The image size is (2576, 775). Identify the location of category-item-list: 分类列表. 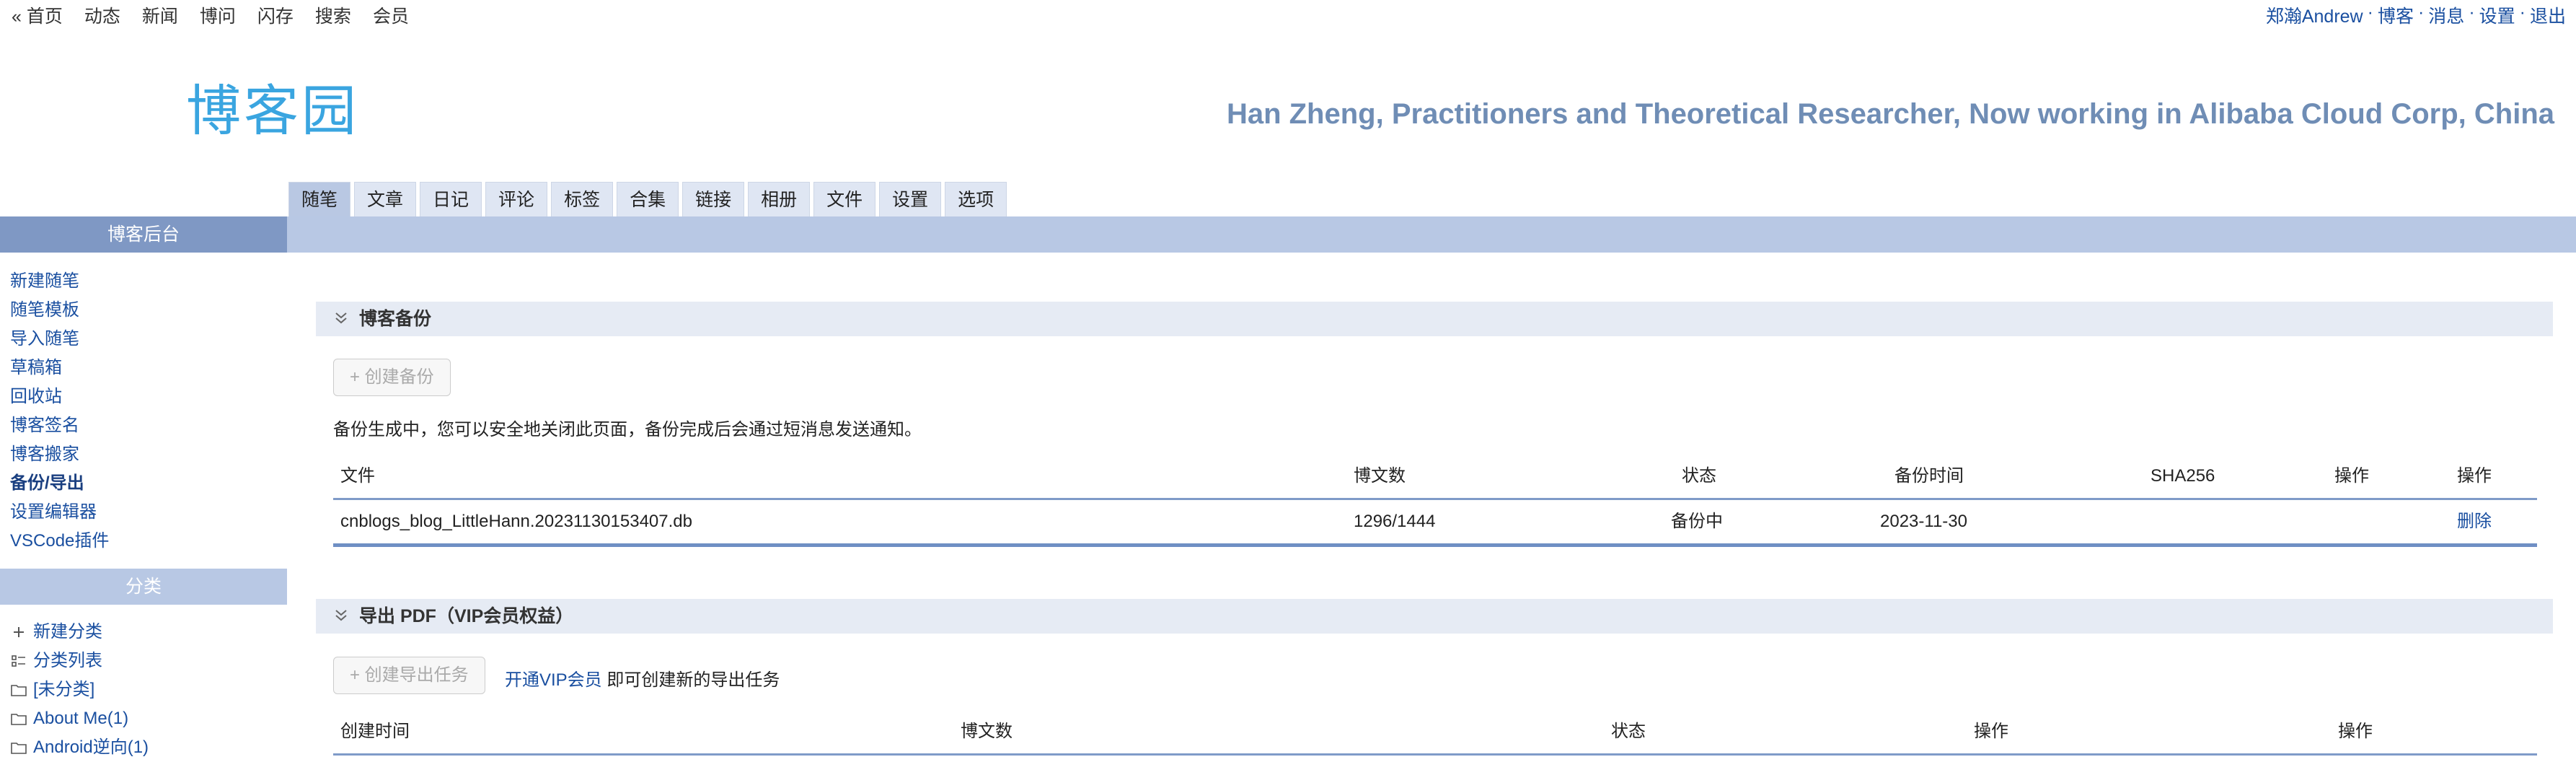
(143, 661).